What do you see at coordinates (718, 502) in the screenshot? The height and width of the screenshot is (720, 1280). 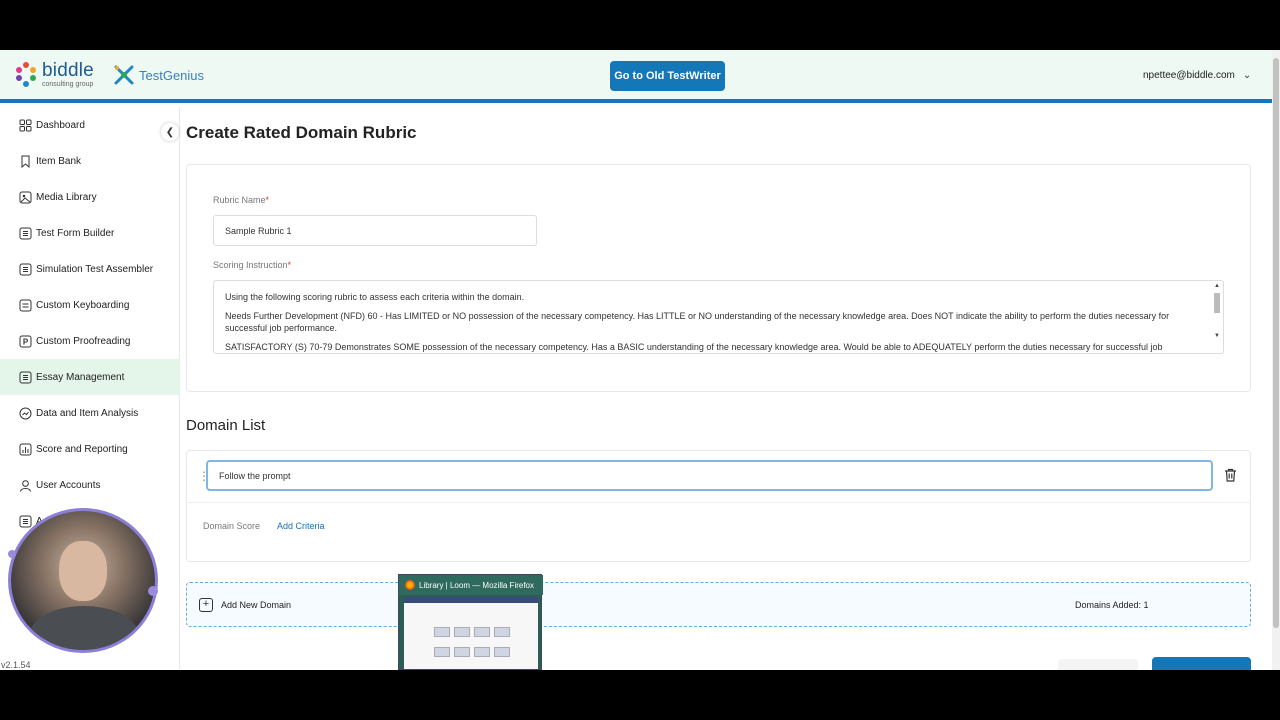 I see `domain-card-divider` at bounding box center [718, 502].